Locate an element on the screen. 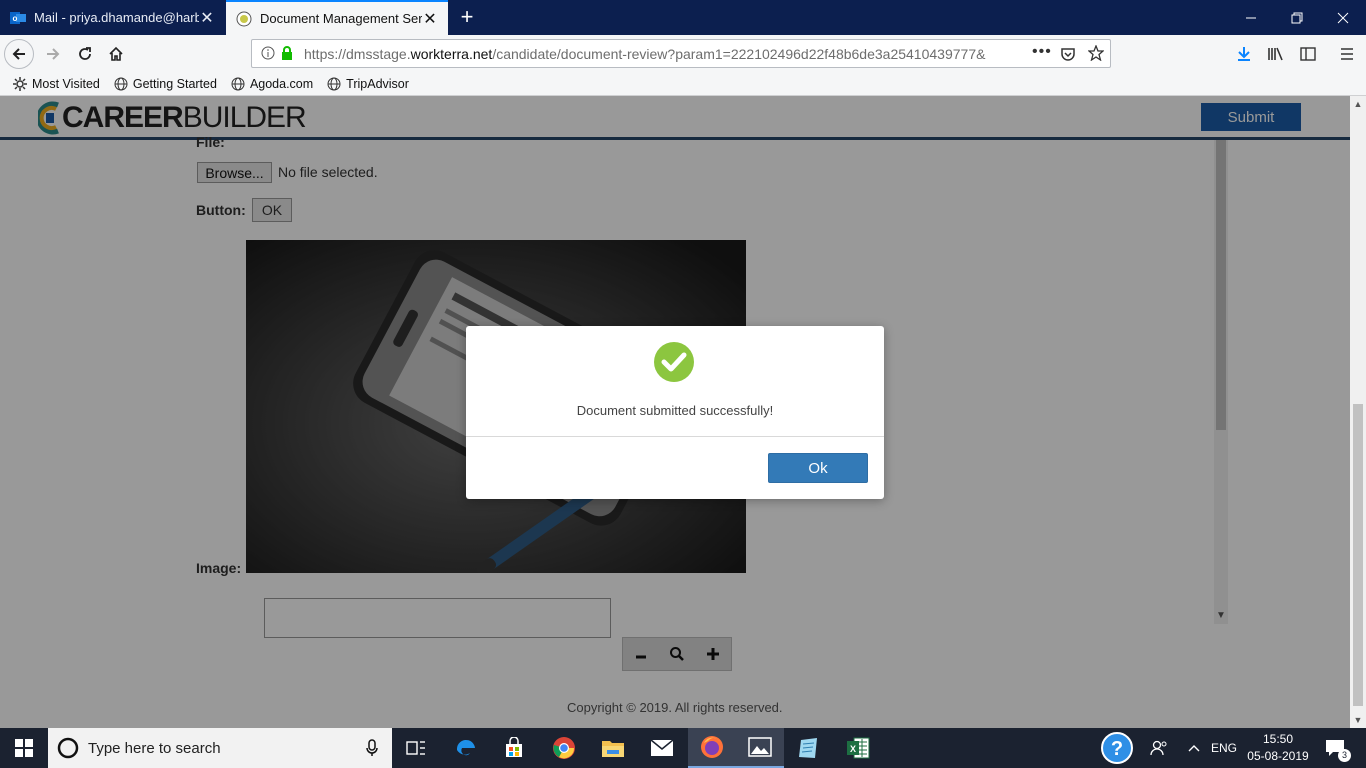  firefox-icon is located at coordinates (712, 748).